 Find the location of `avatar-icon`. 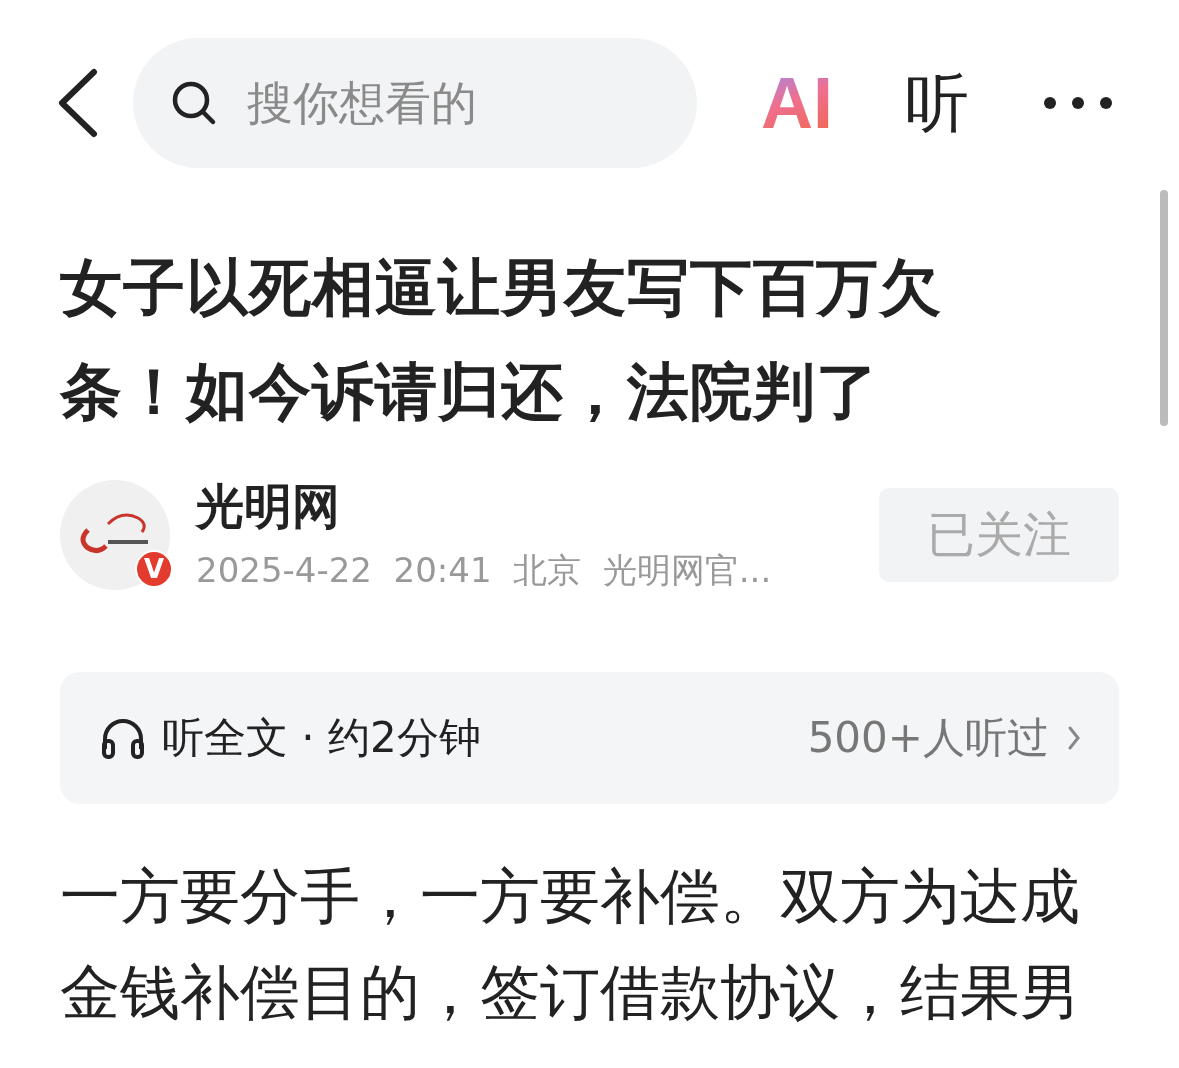

avatar-icon is located at coordinates (115, 535).